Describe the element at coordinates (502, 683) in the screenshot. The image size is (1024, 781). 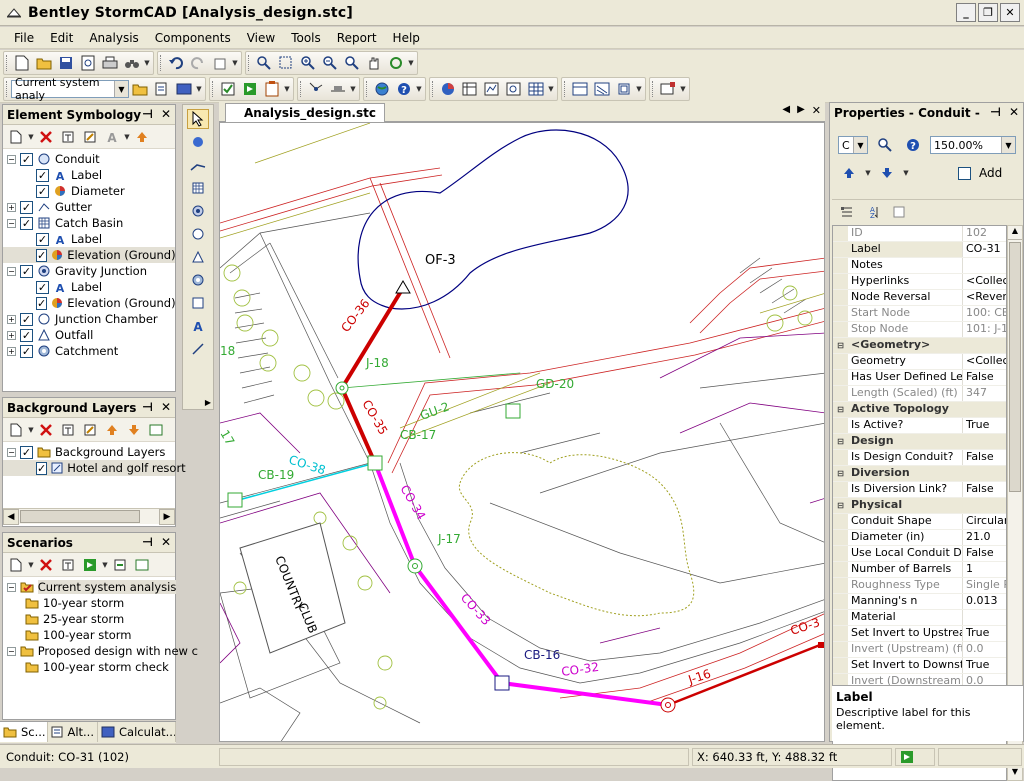
I see `catch-basin-node-cb16` at that location.